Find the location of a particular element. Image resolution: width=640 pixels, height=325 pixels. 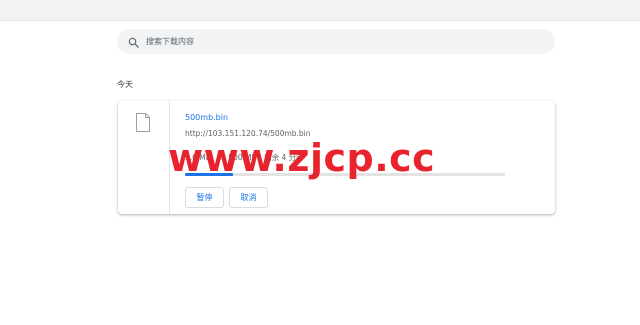

search-icon is located at coordinates (134, 42).